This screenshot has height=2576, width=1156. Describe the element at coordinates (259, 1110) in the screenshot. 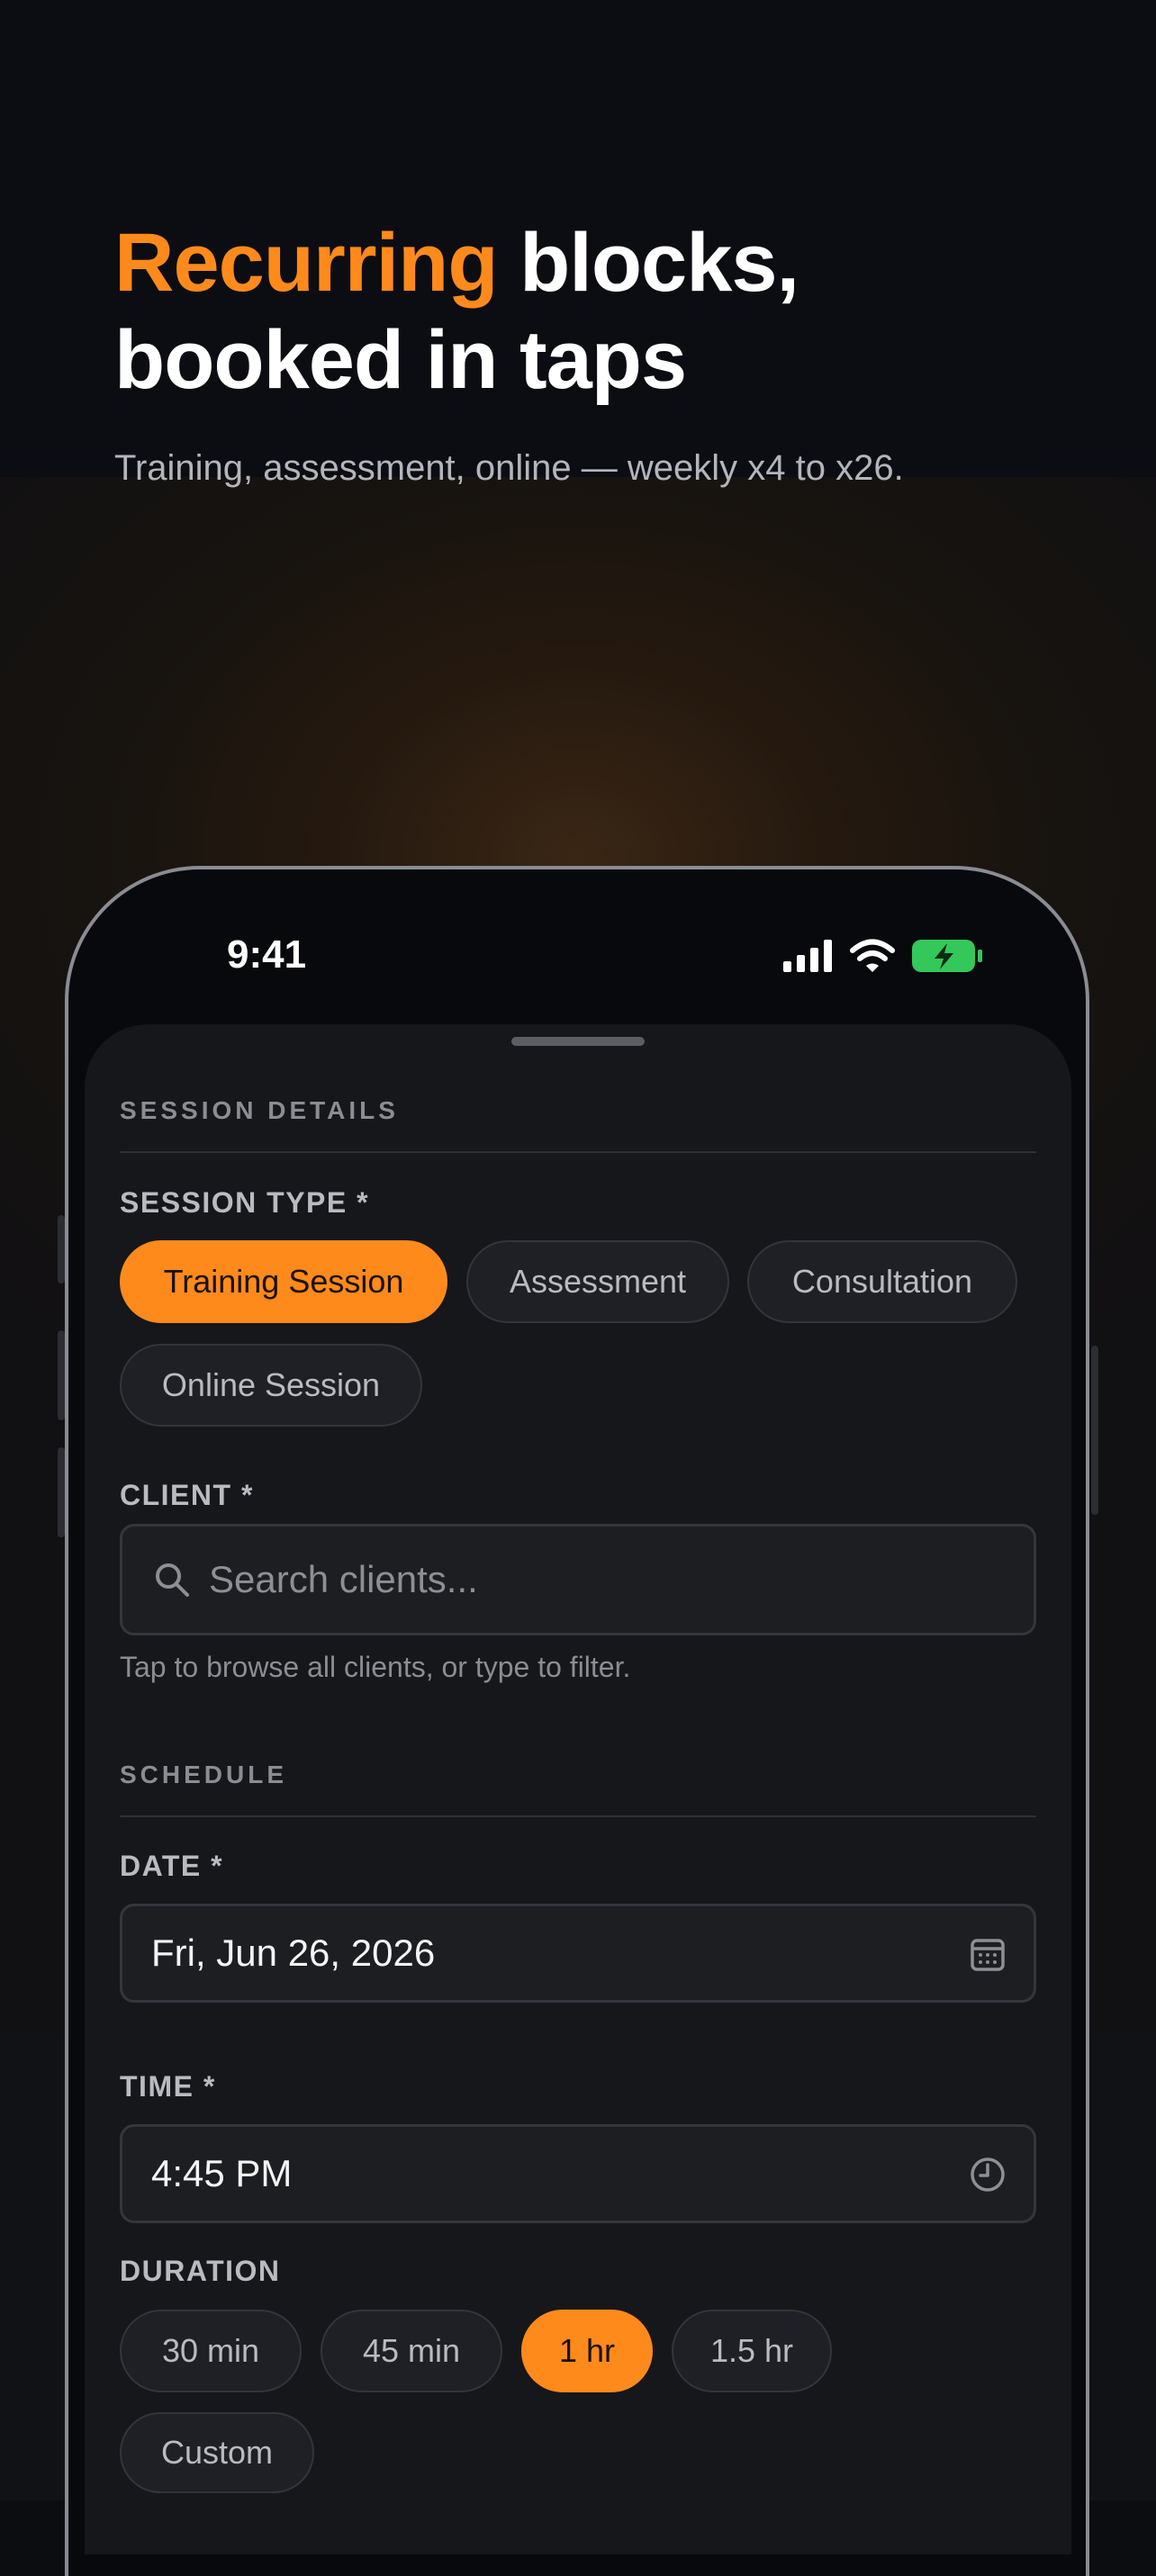

I see `section-title-session-details: SESSION DETAILS` at that location.